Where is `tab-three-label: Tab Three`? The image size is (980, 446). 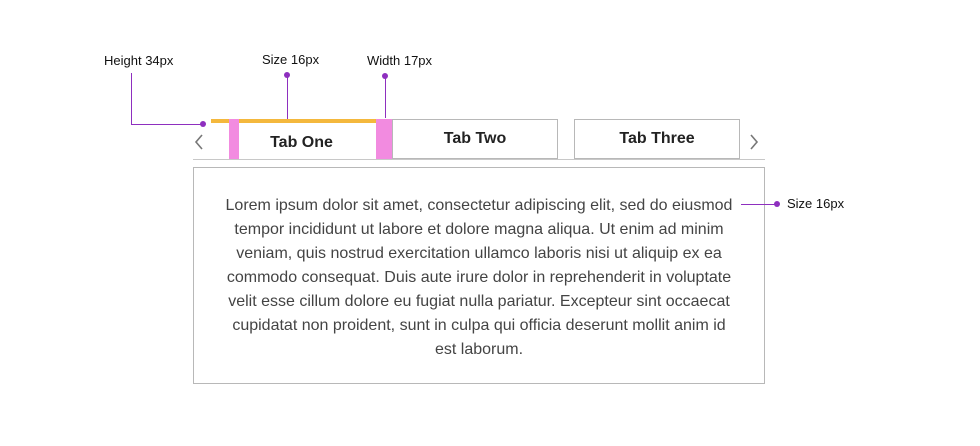 tab-three-label: Tab Three is located at coordinates (657, 138).